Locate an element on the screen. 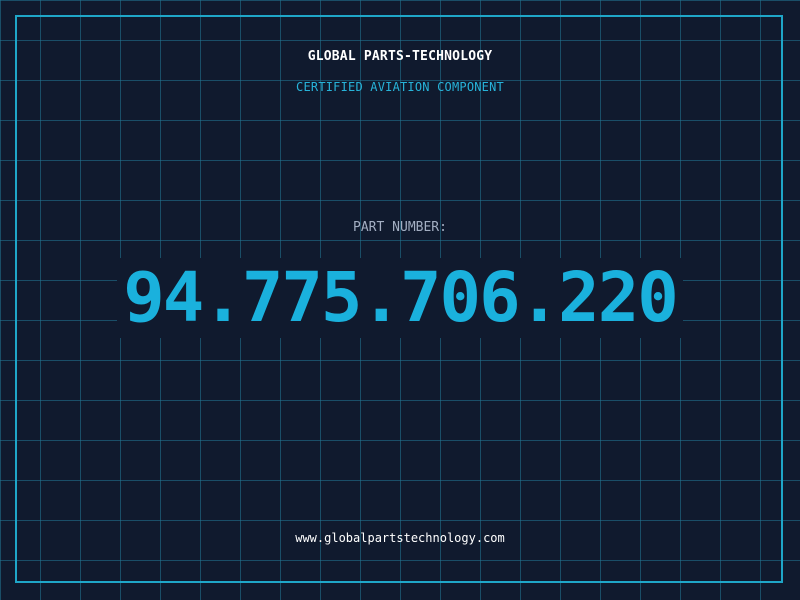  company-name: GLOBAL PARTS-TECHNOLOGY is located at coordinates (400, 56).